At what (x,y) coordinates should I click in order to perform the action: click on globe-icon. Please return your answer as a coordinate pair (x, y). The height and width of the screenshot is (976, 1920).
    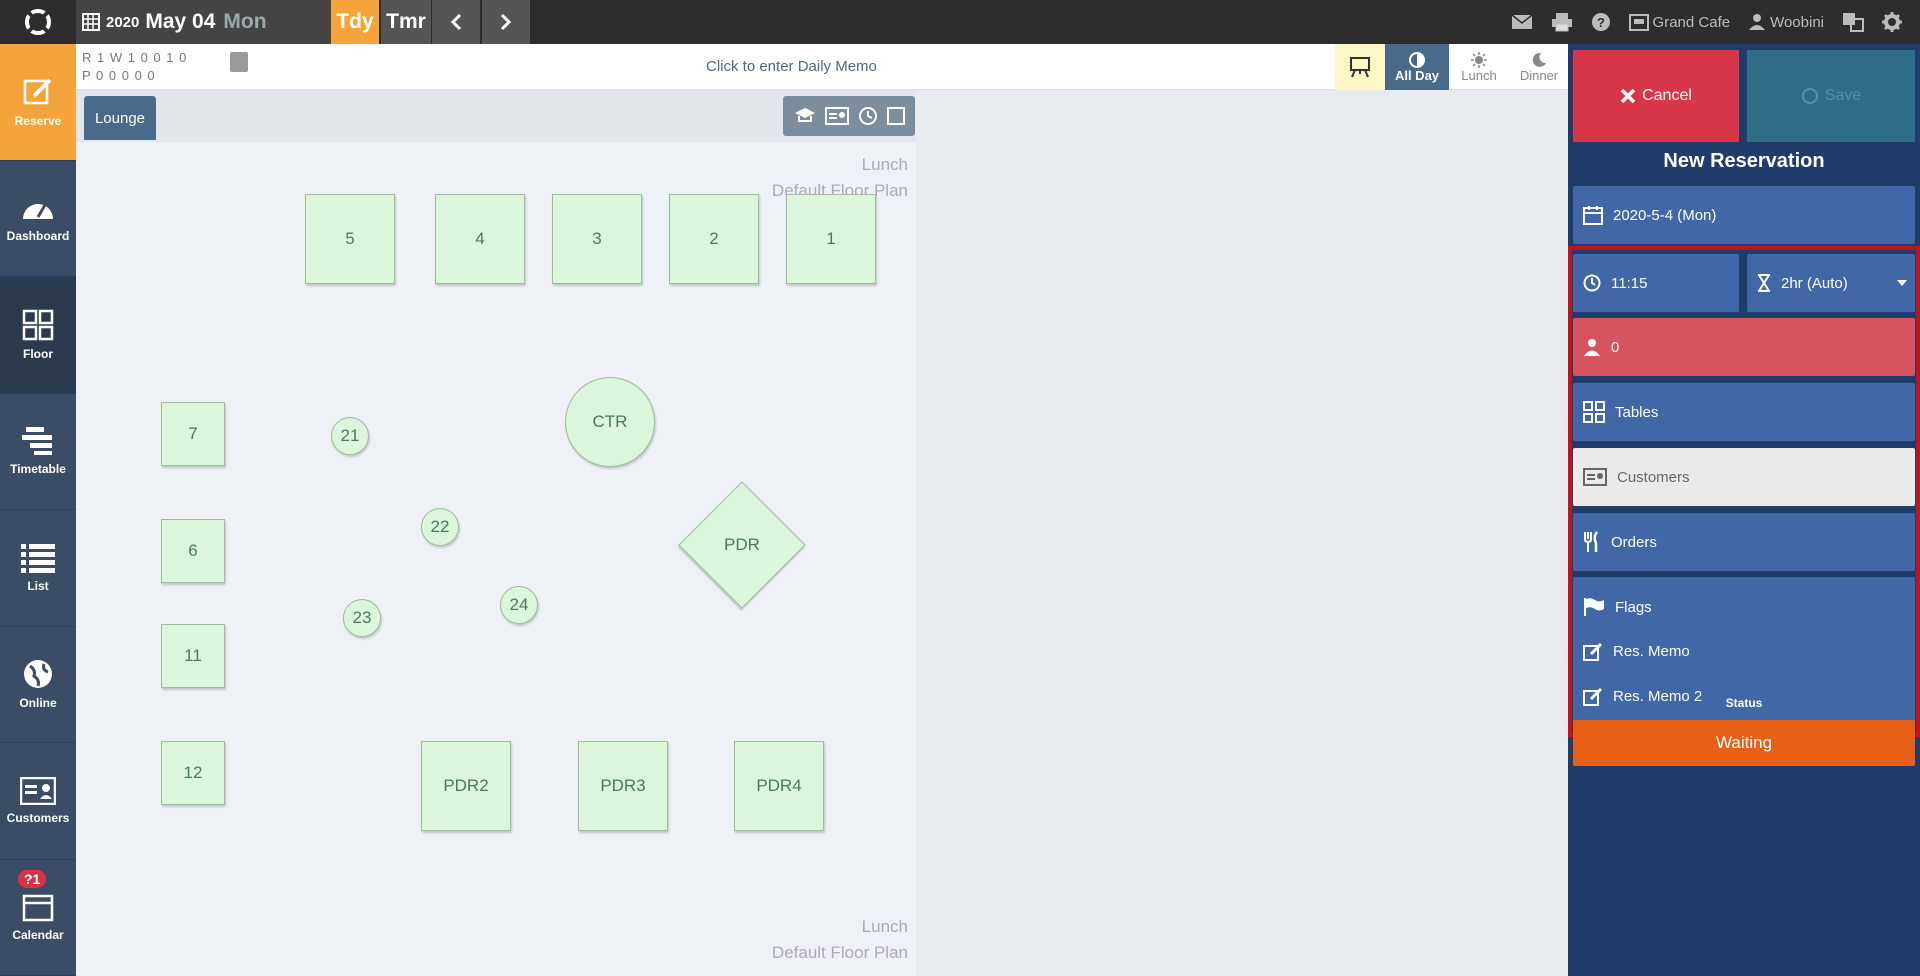
    Looking at the image, I should click on (38, 674).